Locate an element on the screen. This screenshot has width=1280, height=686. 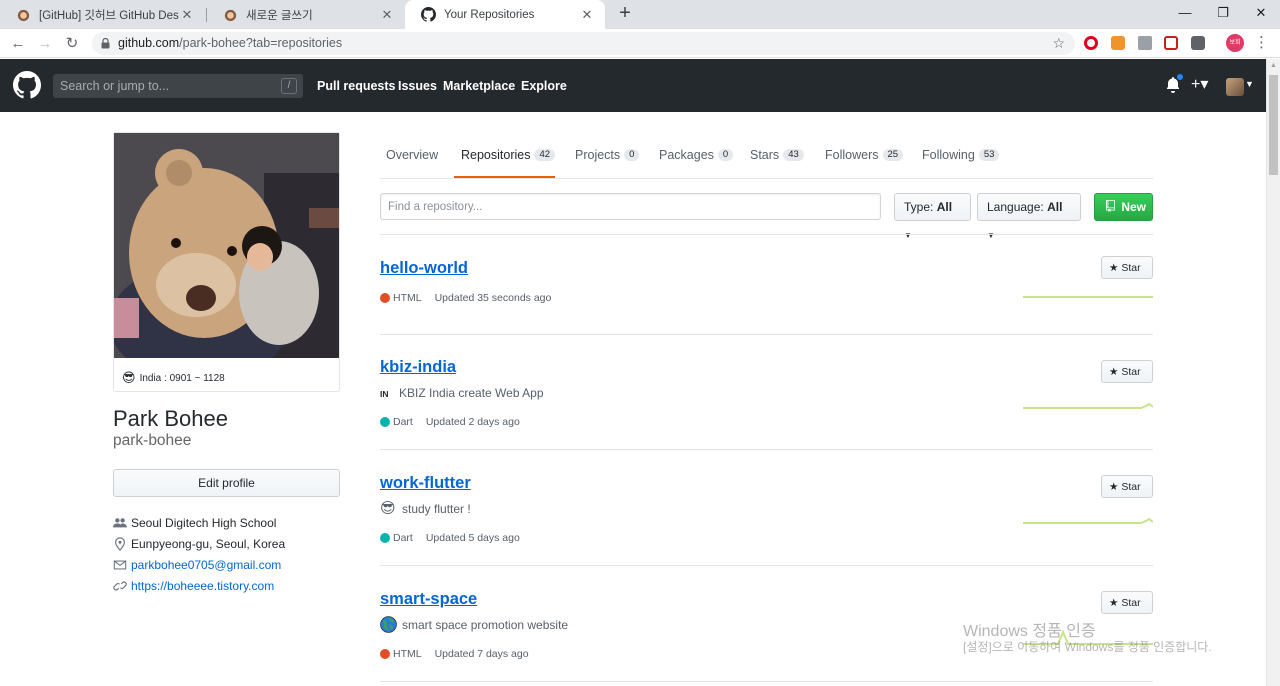
bookmark-star-icon: ☆ is located at coordinates (1058, 43).